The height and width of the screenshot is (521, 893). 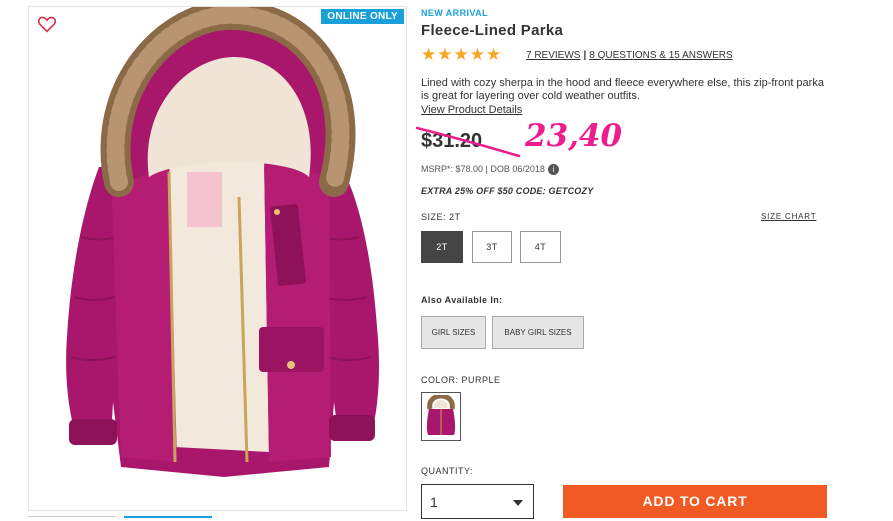 I want to click on quantity-label: QUANTITY:, so click(x=447, y=471).